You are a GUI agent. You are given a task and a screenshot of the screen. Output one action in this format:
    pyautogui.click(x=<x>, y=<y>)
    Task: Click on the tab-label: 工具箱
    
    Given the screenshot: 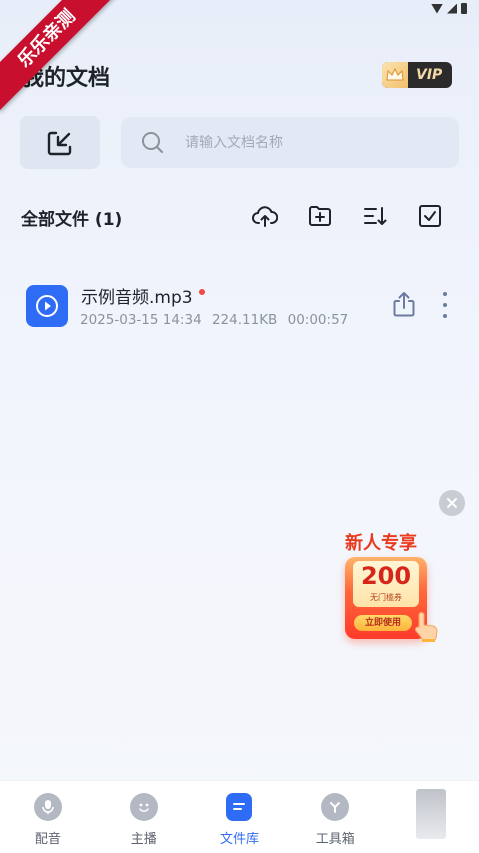 What is the action you would take?
    pyautogui.click(x=335, y=839)
    